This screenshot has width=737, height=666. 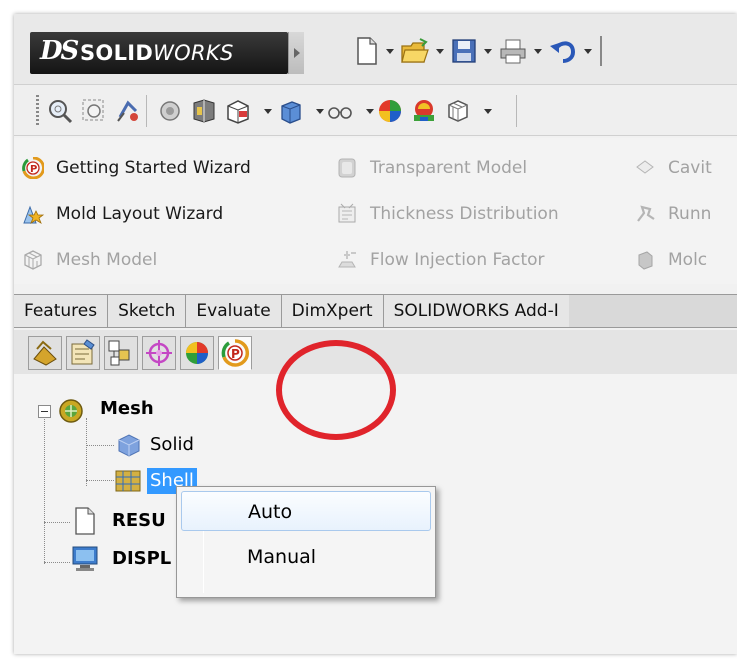 I want to click on heads-up-view-toolbar, so click(x=375, y=110).